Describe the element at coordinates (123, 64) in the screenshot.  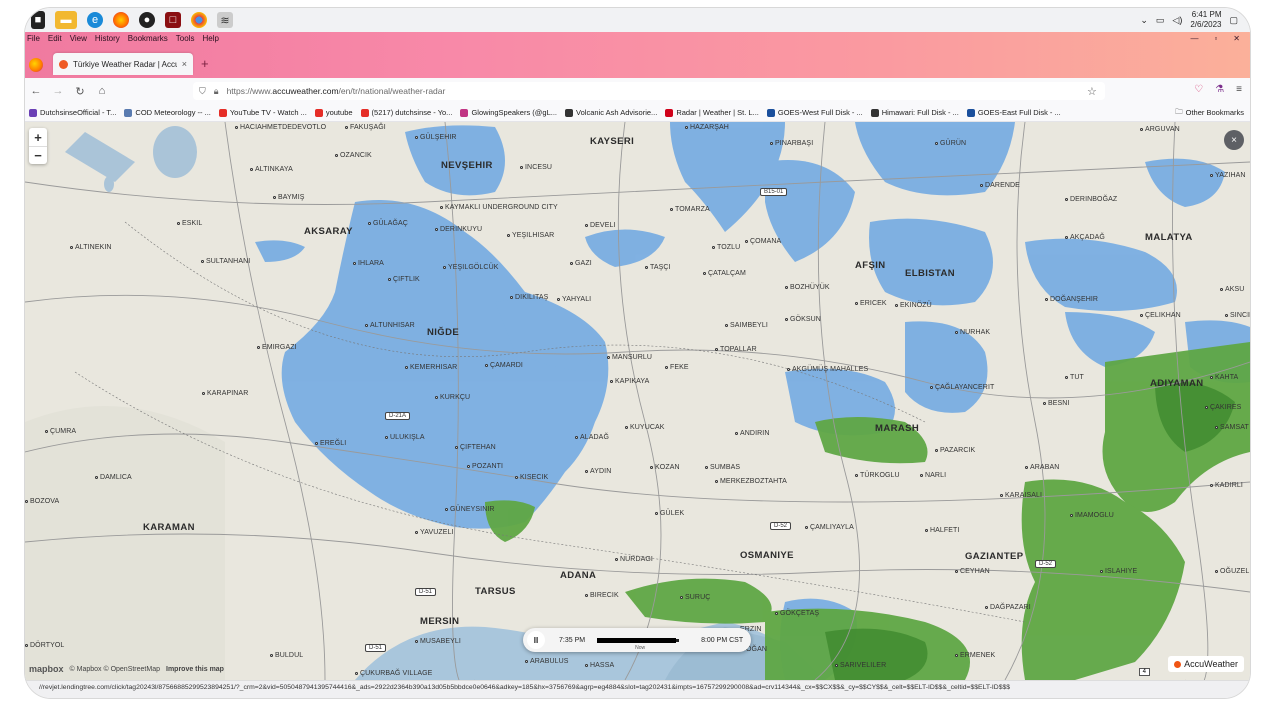
I see `tab-accuweather: Türkiye Weather Radar | AccuWe ×` at that location.